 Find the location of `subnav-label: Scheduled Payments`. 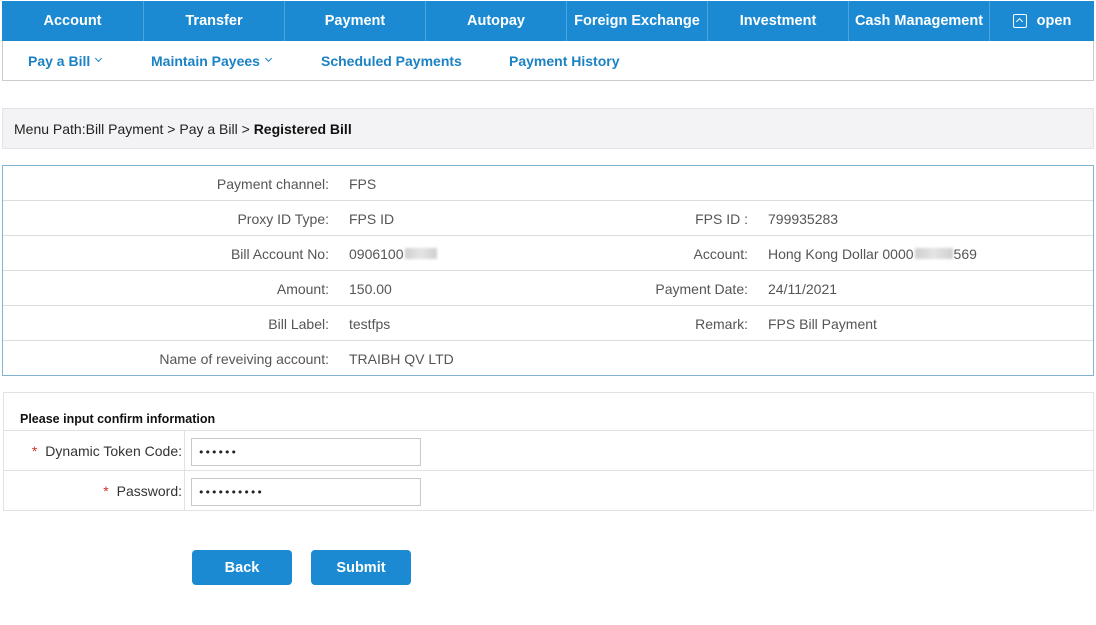

subnav-label: Scheduled Payments is located at coordinates (391, 60).